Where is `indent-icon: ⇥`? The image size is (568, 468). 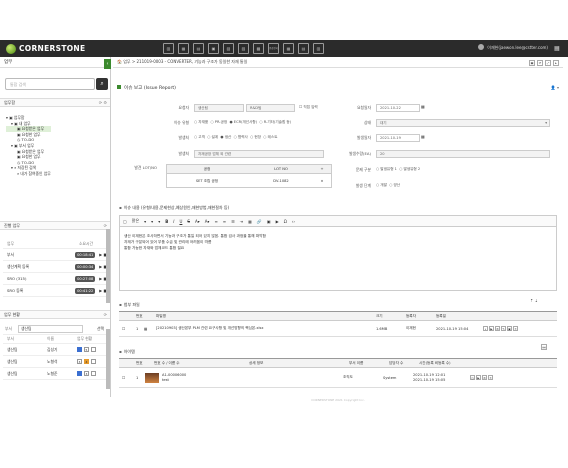 indent-icon: ⇥ is located at coordinates (241, 221).